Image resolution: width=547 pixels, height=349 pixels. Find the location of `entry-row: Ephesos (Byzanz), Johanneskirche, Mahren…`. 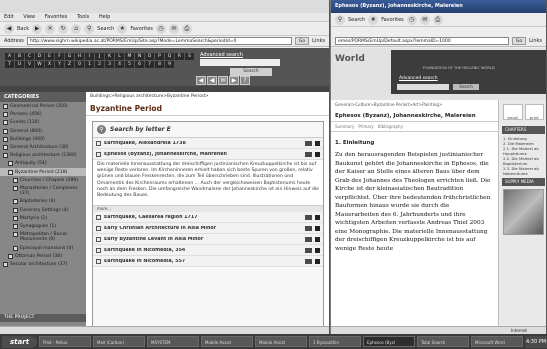

entry-row: Ephesos (Byzanz), Johanneskirche, Mahren… is located at coordinates (208, 154).